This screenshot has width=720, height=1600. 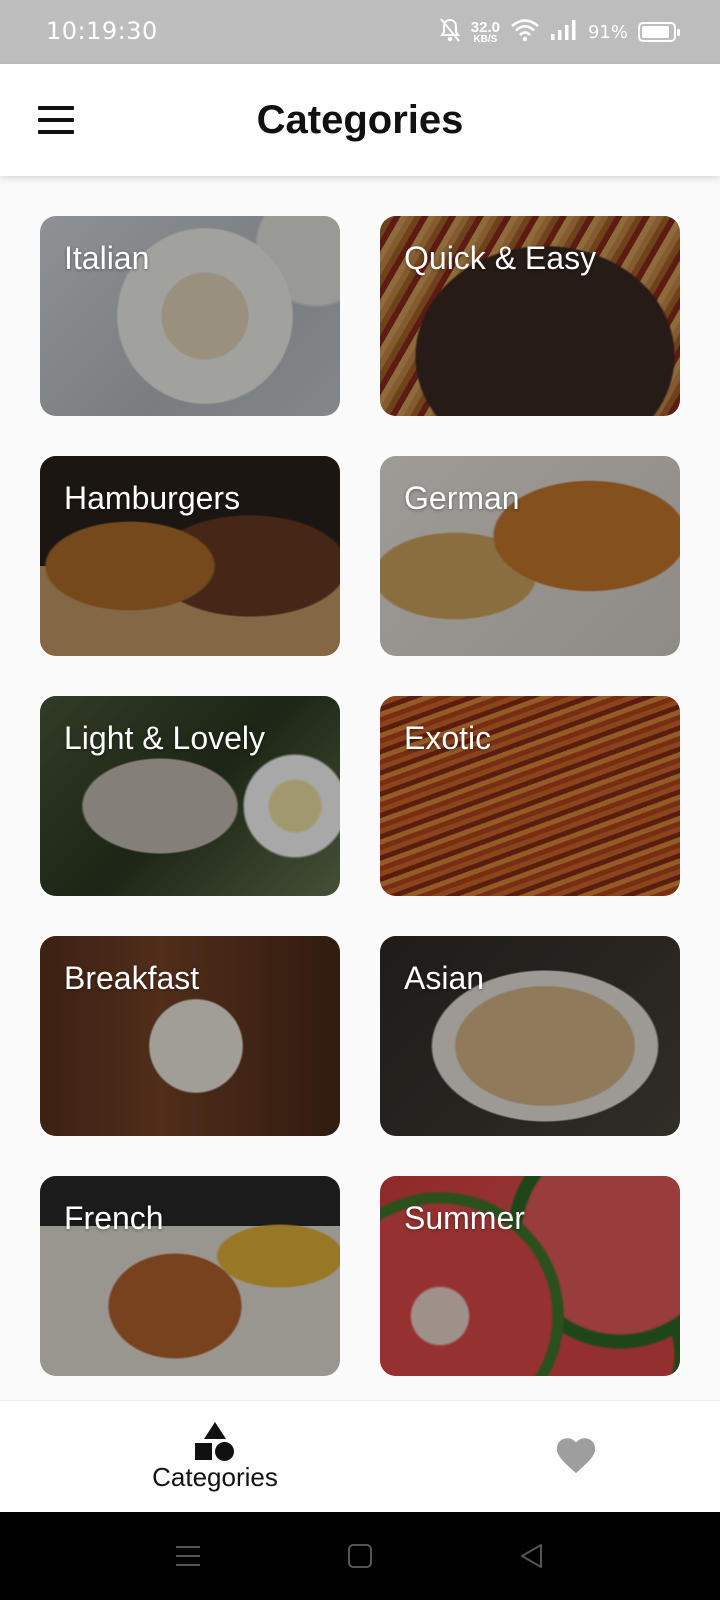 I want to click on category-tile-german: German, so click(x=530, y=556).